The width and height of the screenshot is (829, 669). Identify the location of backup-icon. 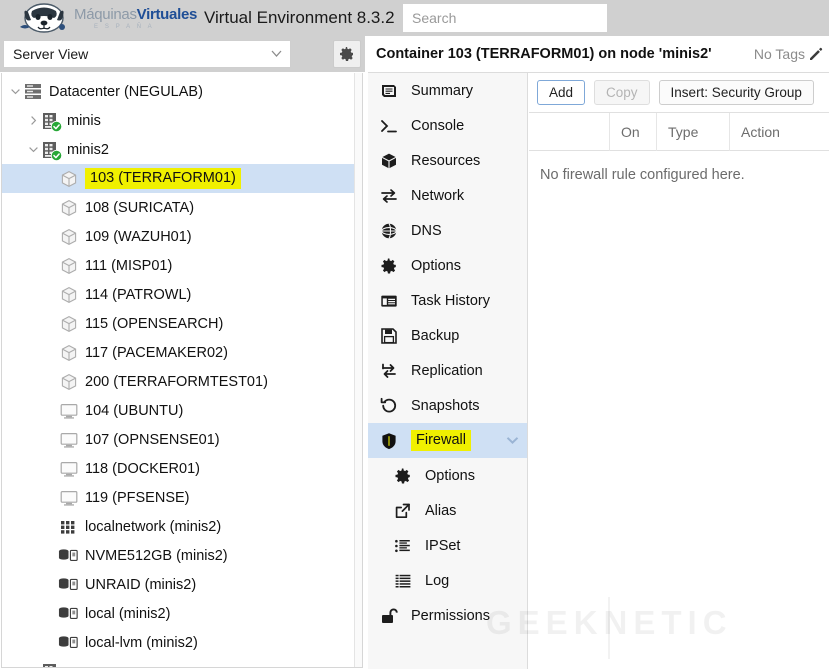
(389, 335).